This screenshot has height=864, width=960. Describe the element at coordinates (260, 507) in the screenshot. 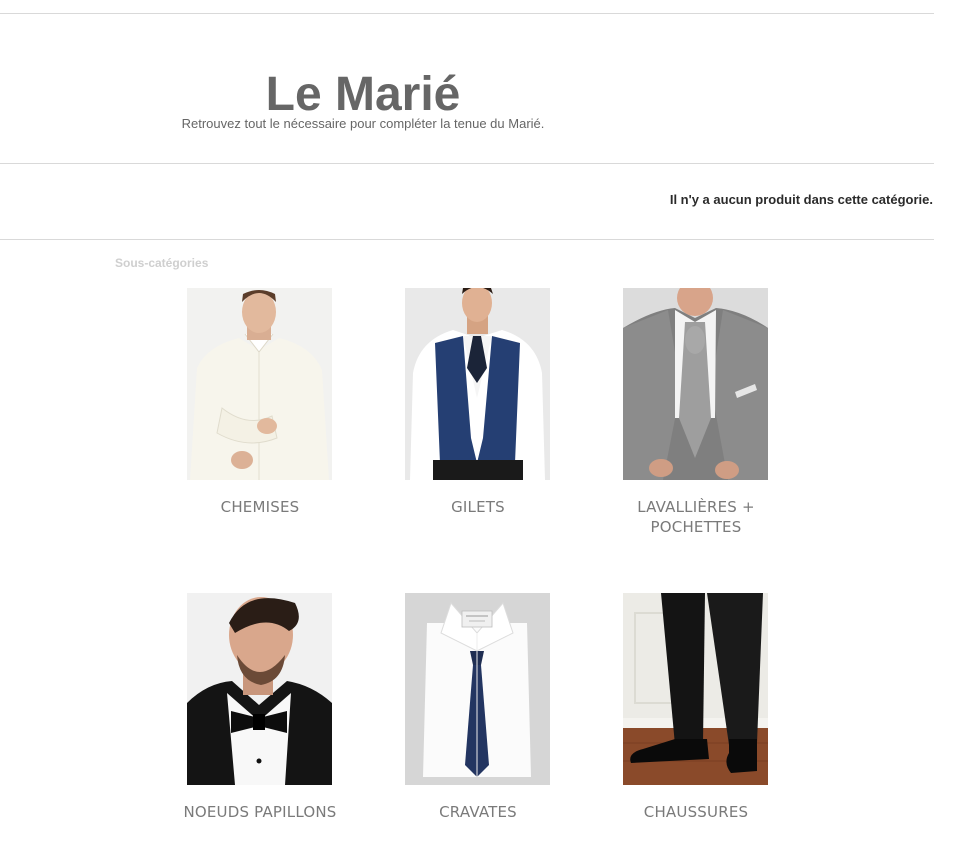

I see `subcategory-label: CHEMISES` at that location.